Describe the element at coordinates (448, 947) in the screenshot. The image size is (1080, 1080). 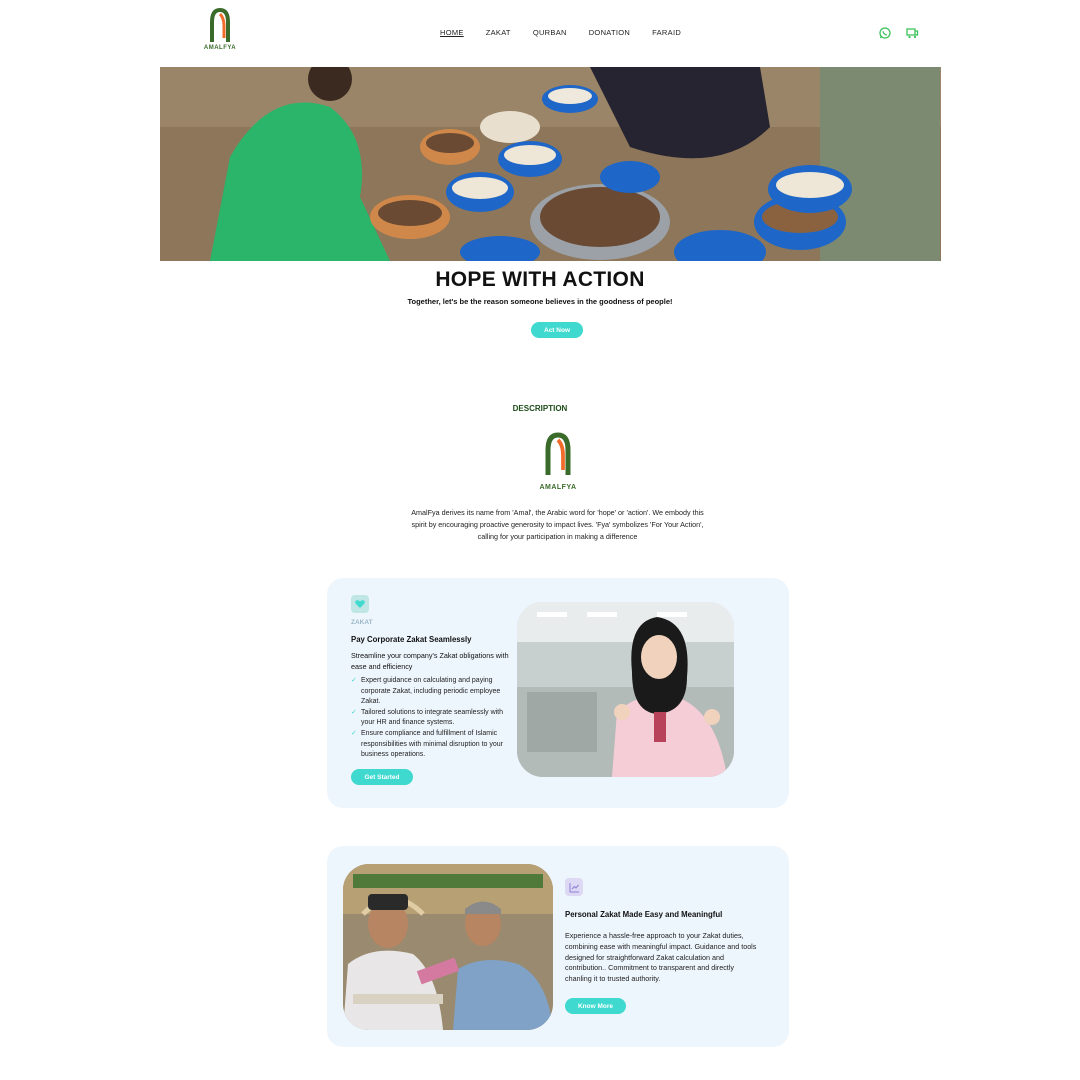
I see `people-photo` at that location.